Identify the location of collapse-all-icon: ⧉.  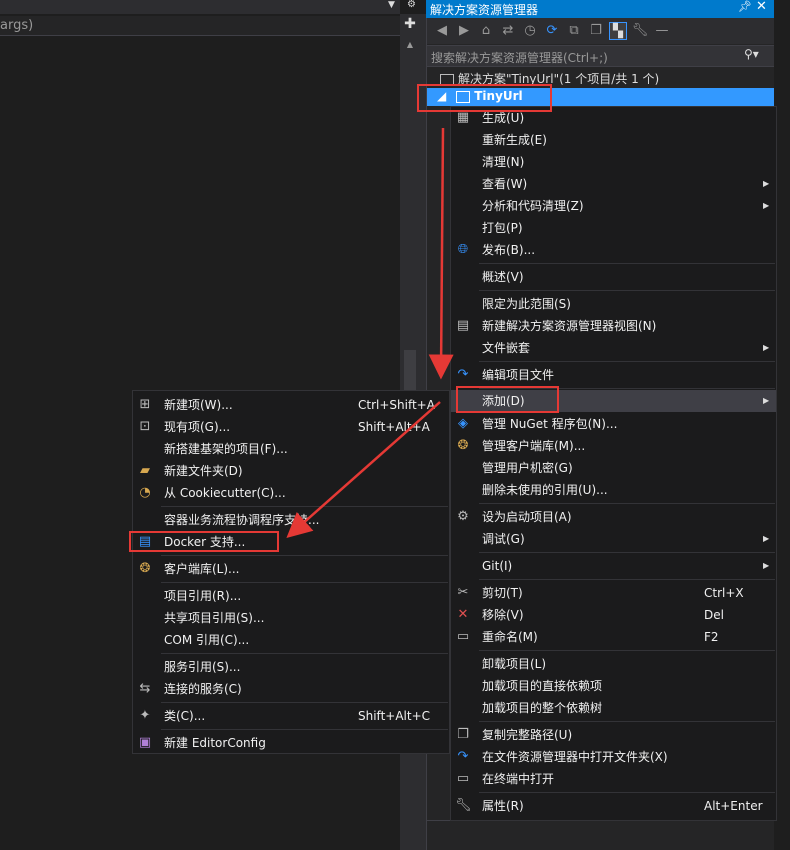
(574, 31).